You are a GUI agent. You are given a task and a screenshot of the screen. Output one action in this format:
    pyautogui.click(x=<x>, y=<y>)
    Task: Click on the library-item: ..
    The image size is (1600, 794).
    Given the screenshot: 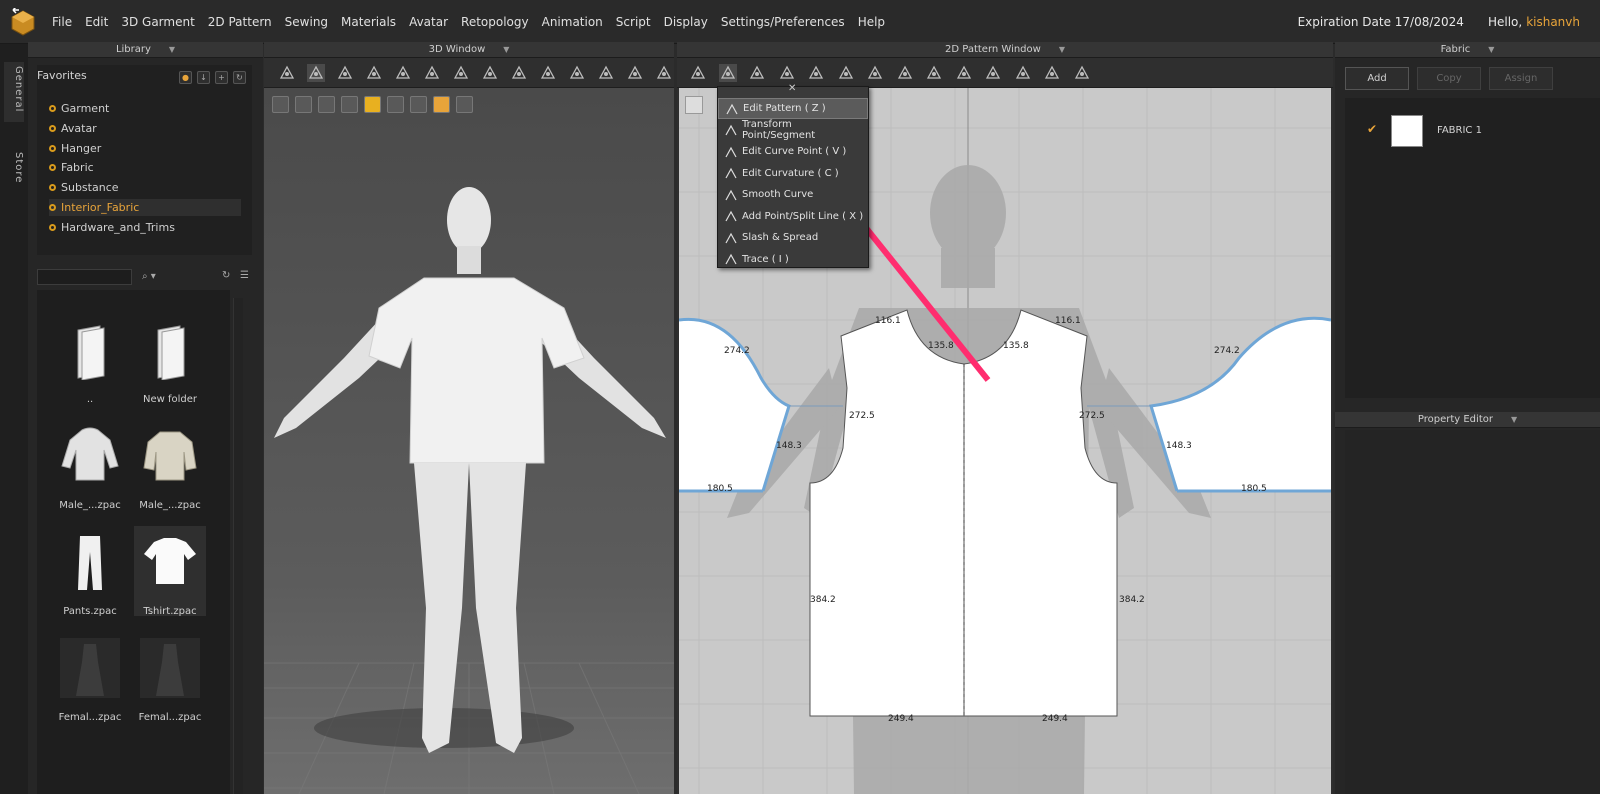 What is the action you would take?
    pyautogui.click(x=90, y=359)
    